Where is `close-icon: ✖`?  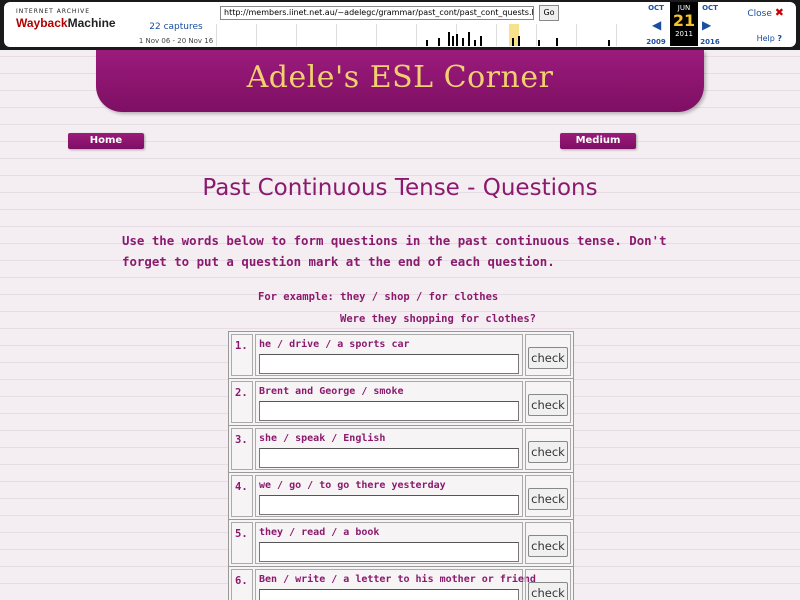 close-icon: ✖ is located at coordinates (779, 12).